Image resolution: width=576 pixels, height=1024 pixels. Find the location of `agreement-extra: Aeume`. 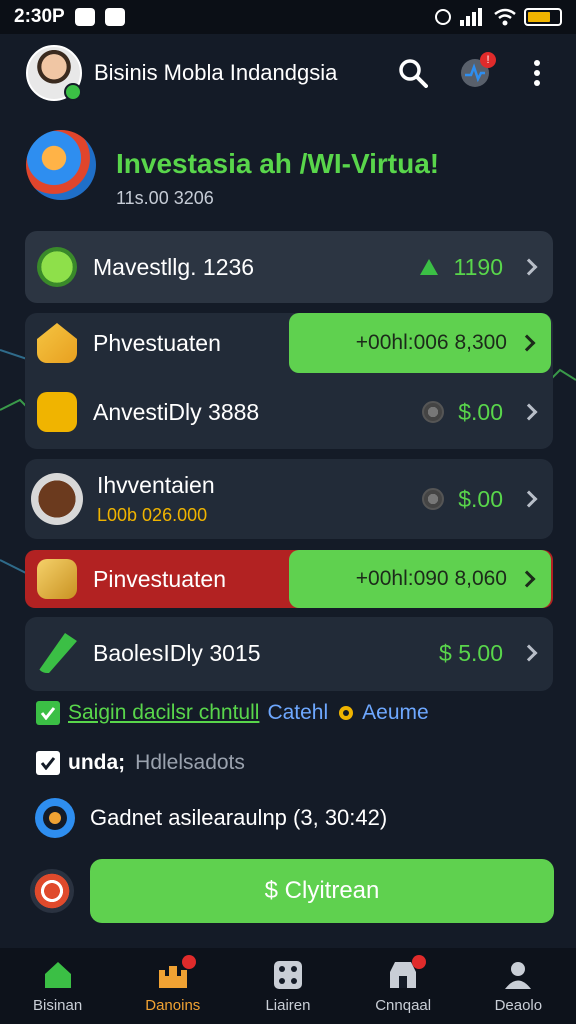

agreement-extra: Aeume is located at coordinates (395, 713).